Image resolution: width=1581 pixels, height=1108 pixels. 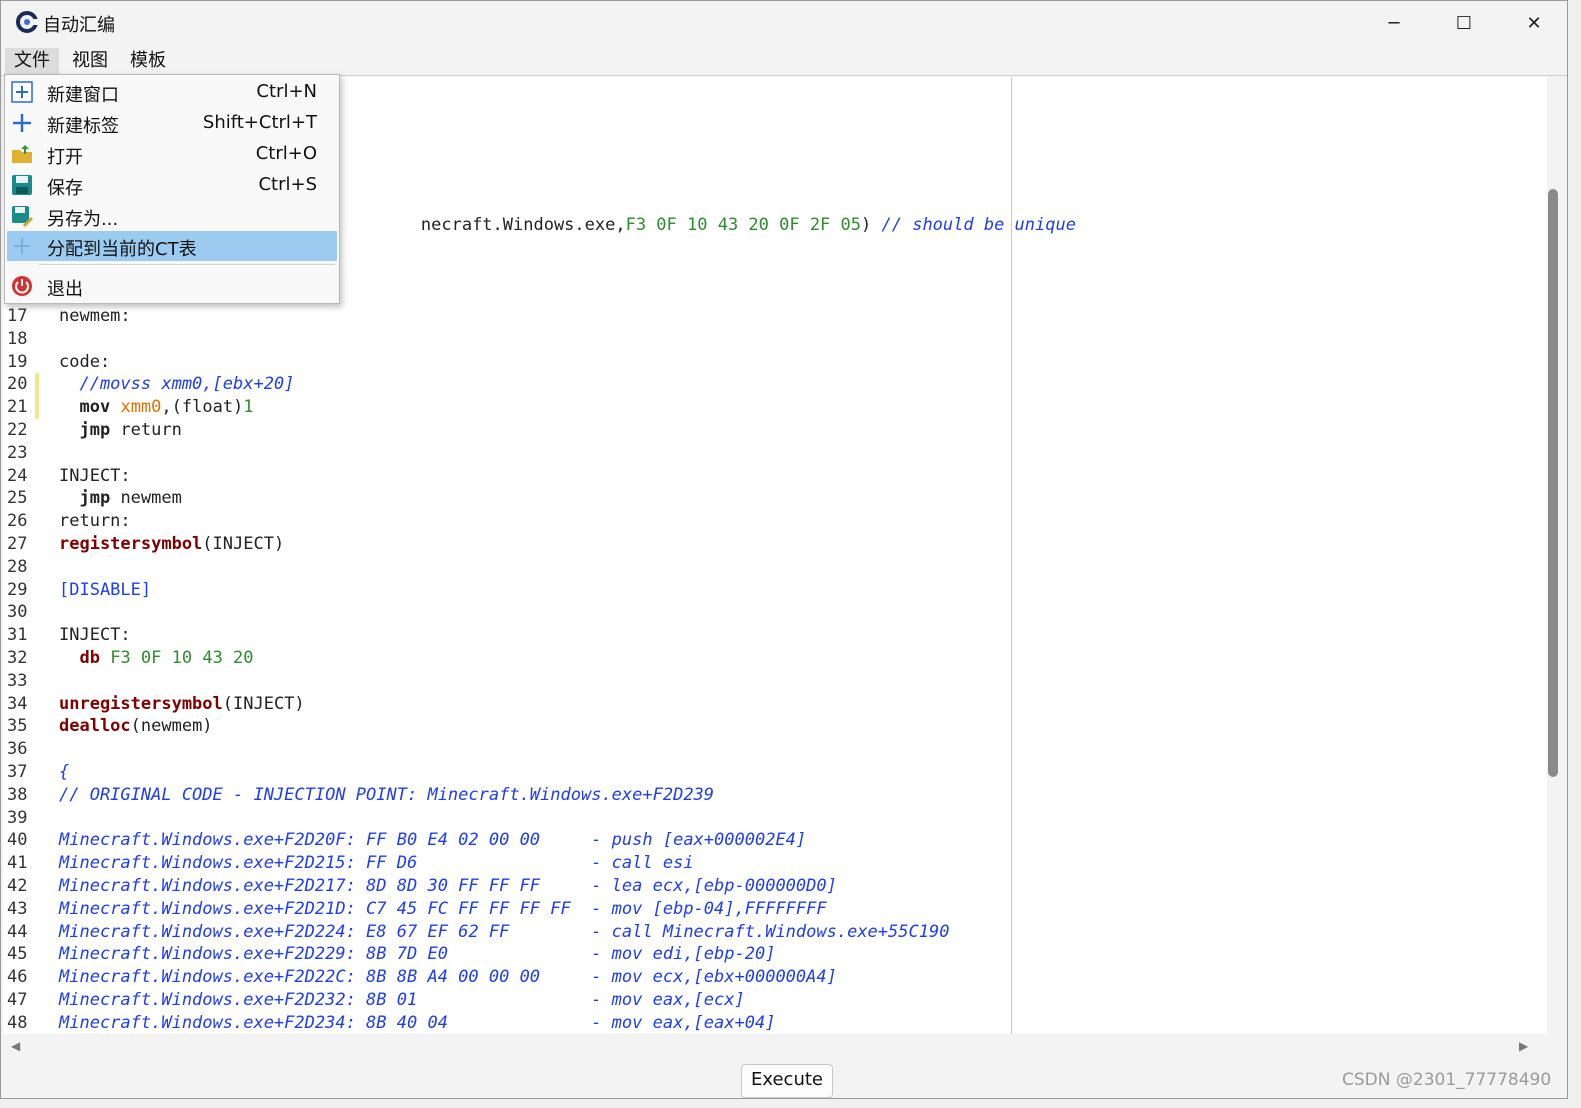 I want to click on line-number: 43, so click(x=17, y=908).